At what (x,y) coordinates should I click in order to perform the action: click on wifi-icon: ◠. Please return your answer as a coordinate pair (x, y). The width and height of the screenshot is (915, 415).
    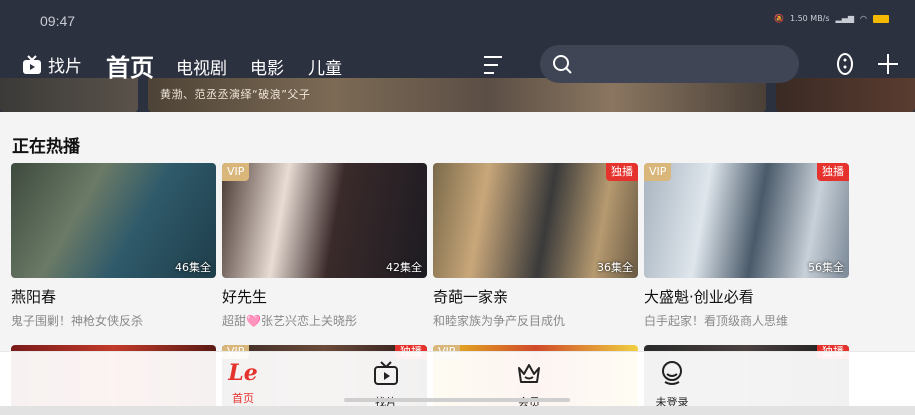
    Looking at the image, I should click on (863, 18).